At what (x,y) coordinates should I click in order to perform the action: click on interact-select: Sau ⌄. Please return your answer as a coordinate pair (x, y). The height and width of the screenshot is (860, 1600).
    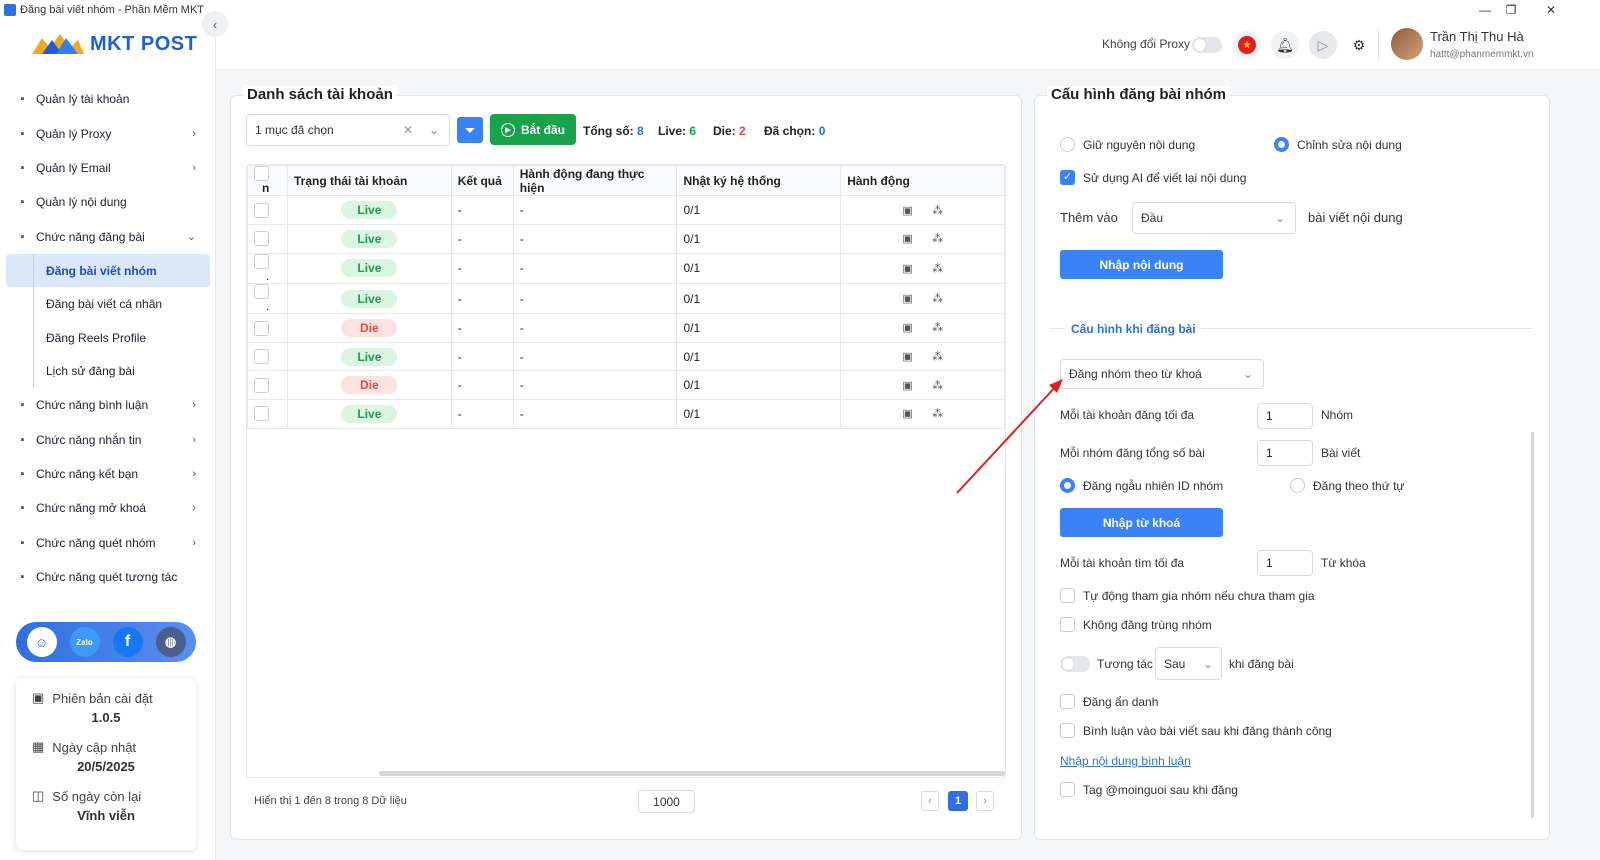
    Looking at the image, I should click on (1188, 663).